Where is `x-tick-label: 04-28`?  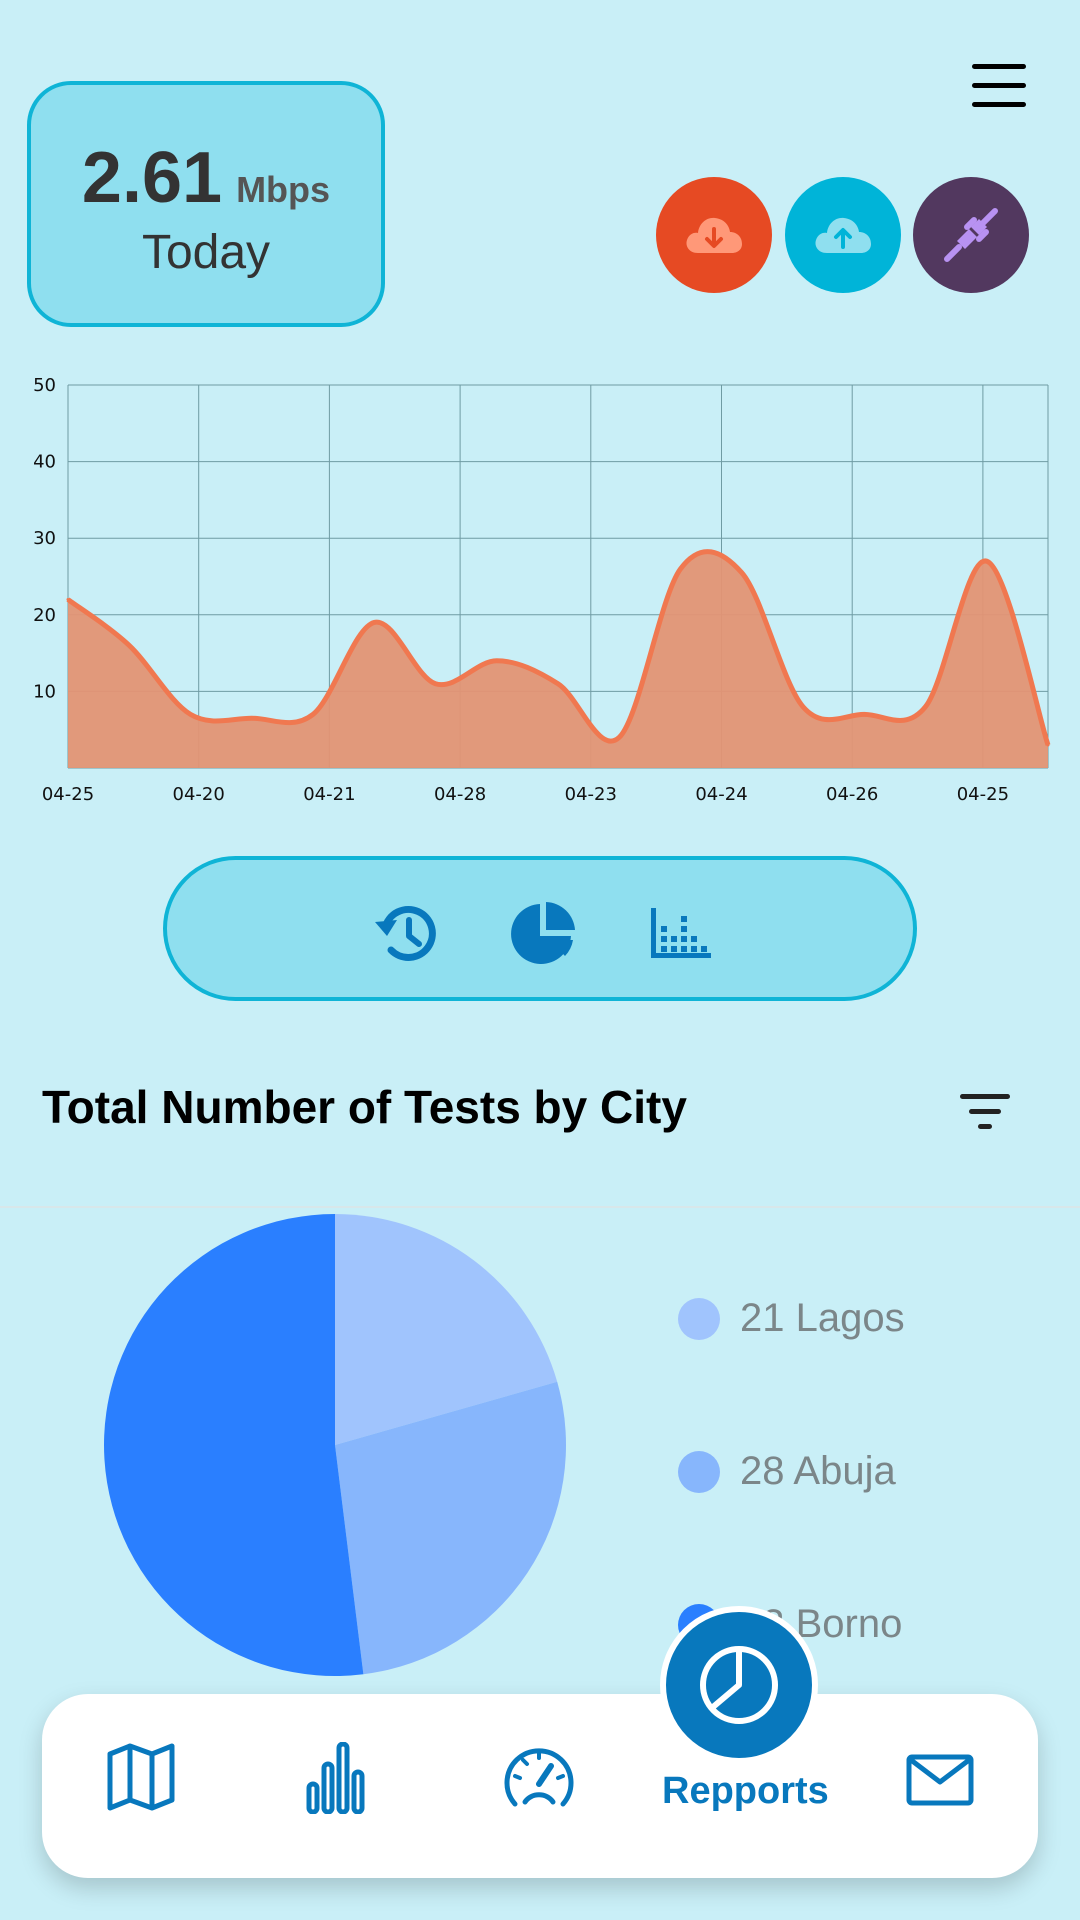 x-tick-label: 04-28 is located at coordinates (460, 794).